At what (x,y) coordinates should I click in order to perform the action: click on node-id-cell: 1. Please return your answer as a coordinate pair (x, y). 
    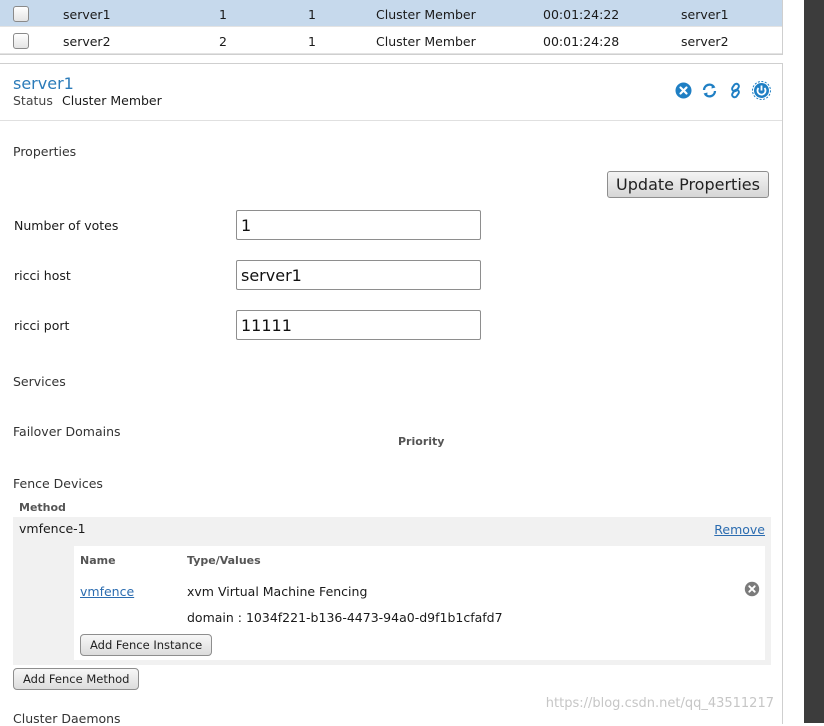
    Looking at the image, I should click on (223, 14).